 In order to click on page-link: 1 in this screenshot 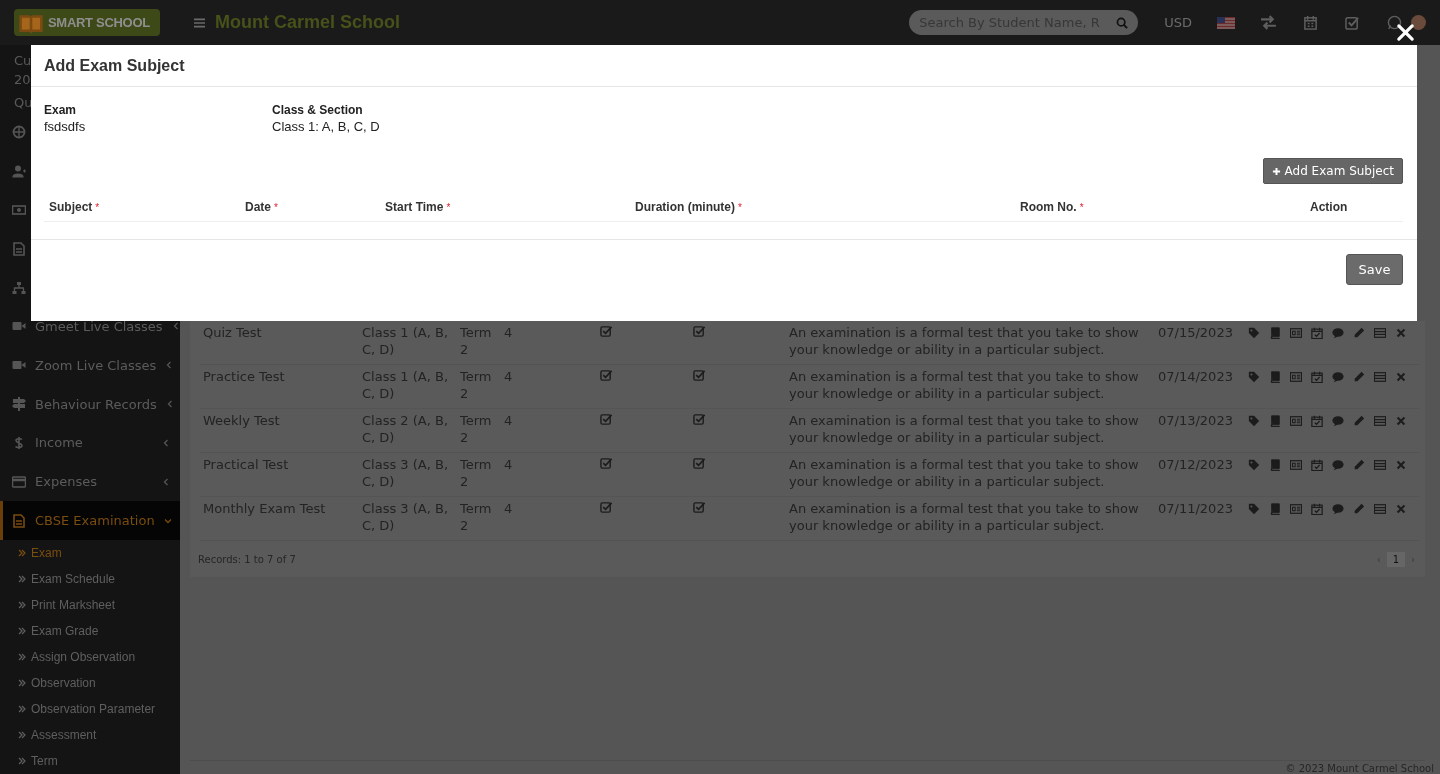, I will do `click(1395, 559)`.